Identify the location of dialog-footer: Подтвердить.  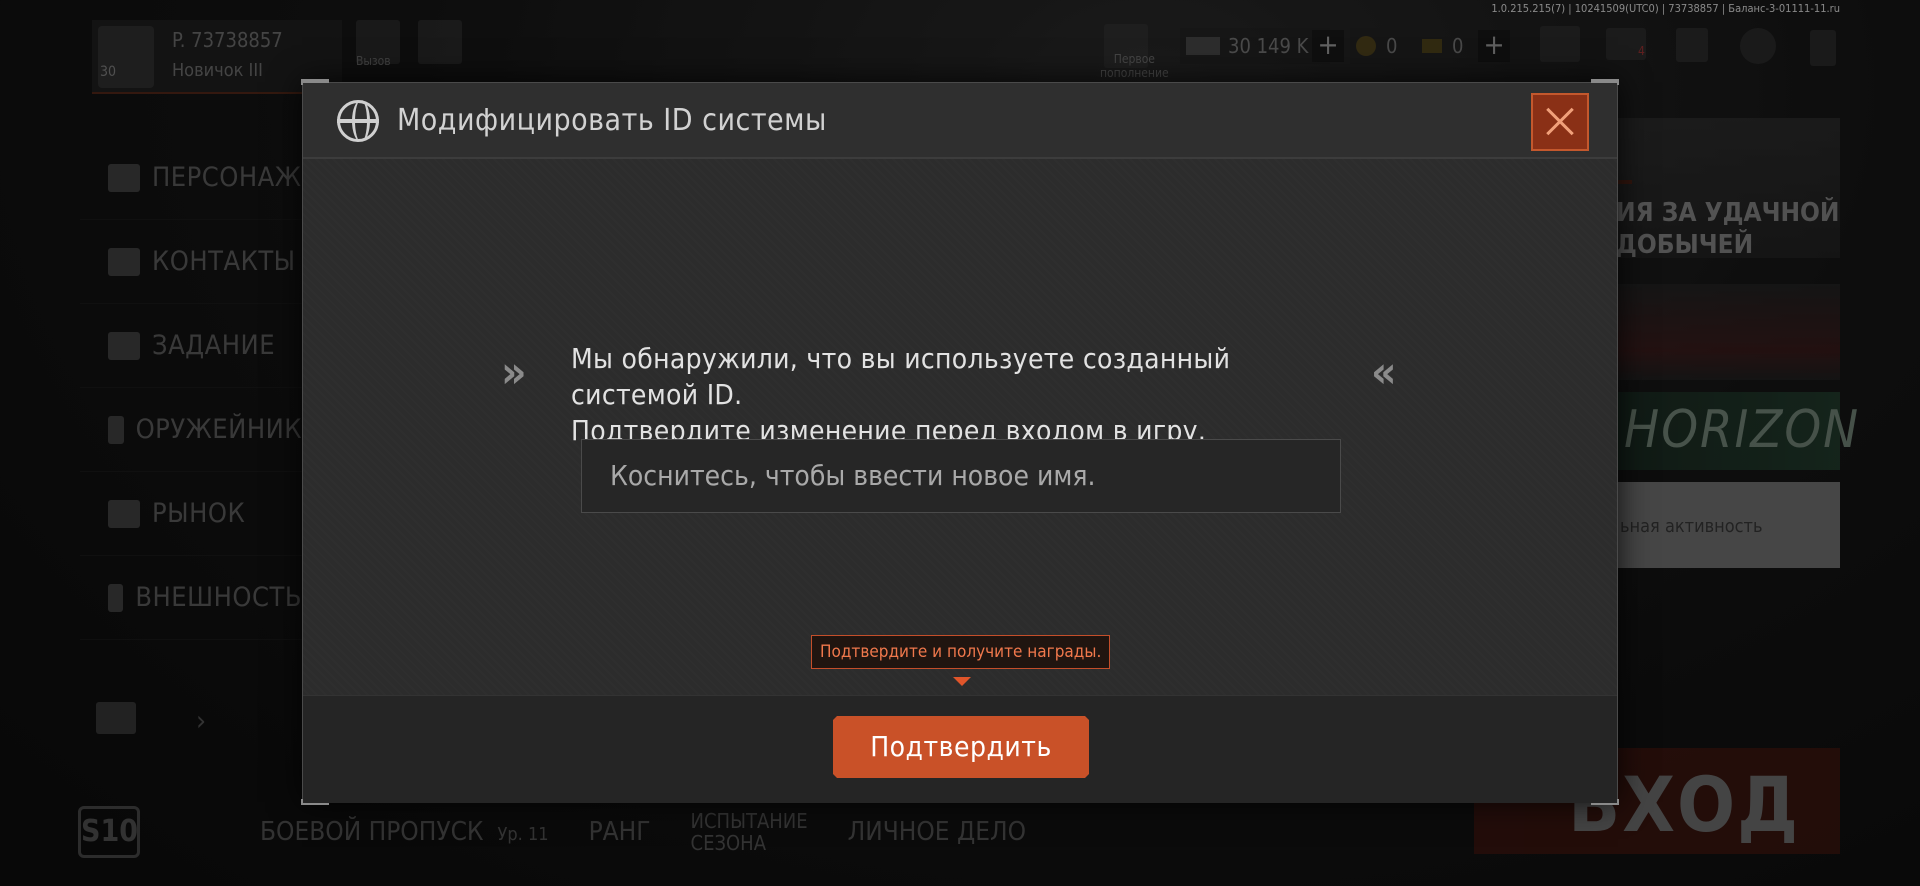
(960, 749).